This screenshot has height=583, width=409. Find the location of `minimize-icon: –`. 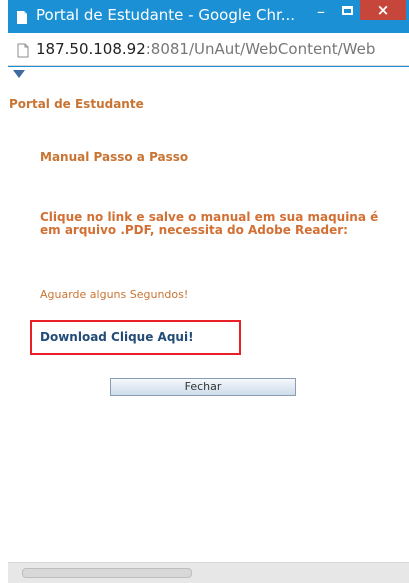

minimize-icon: – is located at coordinates (321, 11).